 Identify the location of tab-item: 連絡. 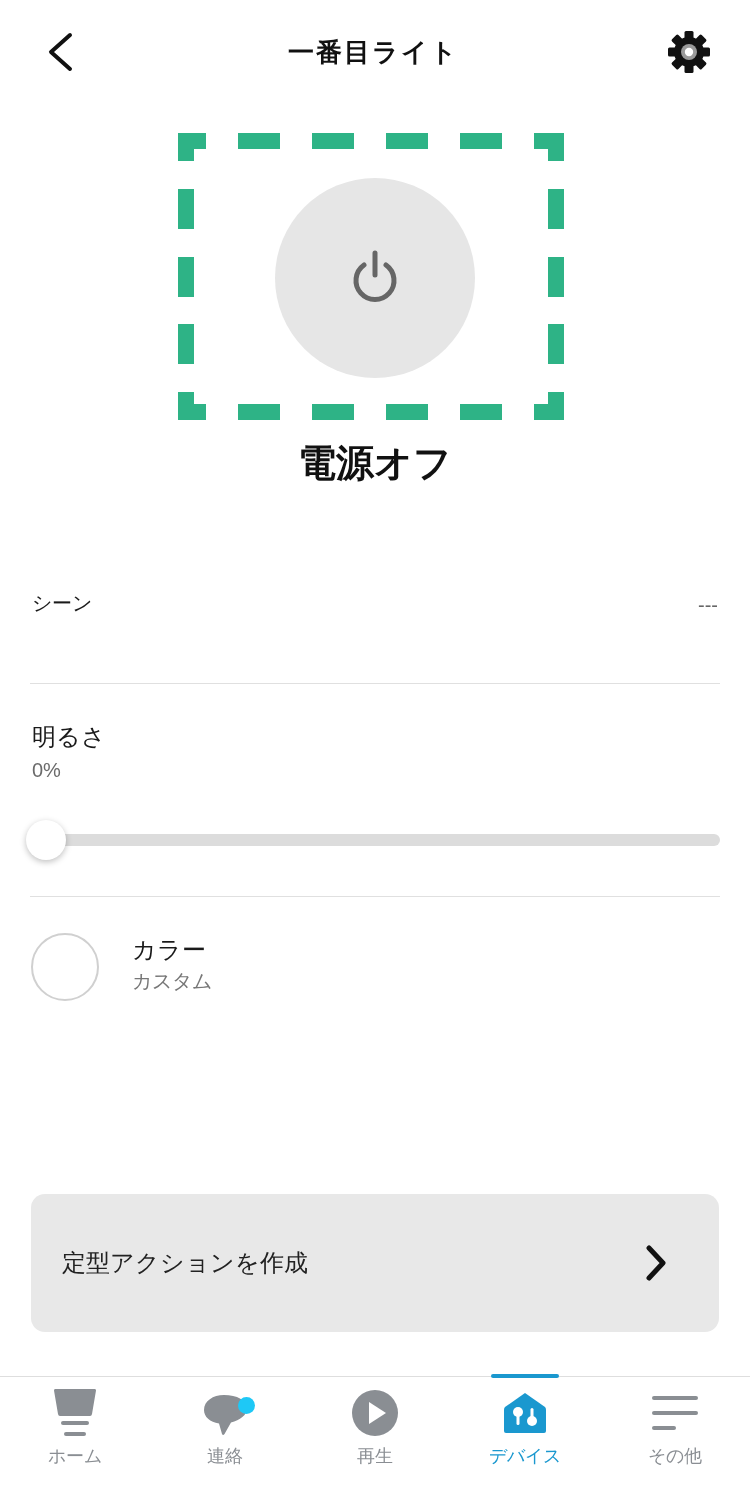
(225, 1438).